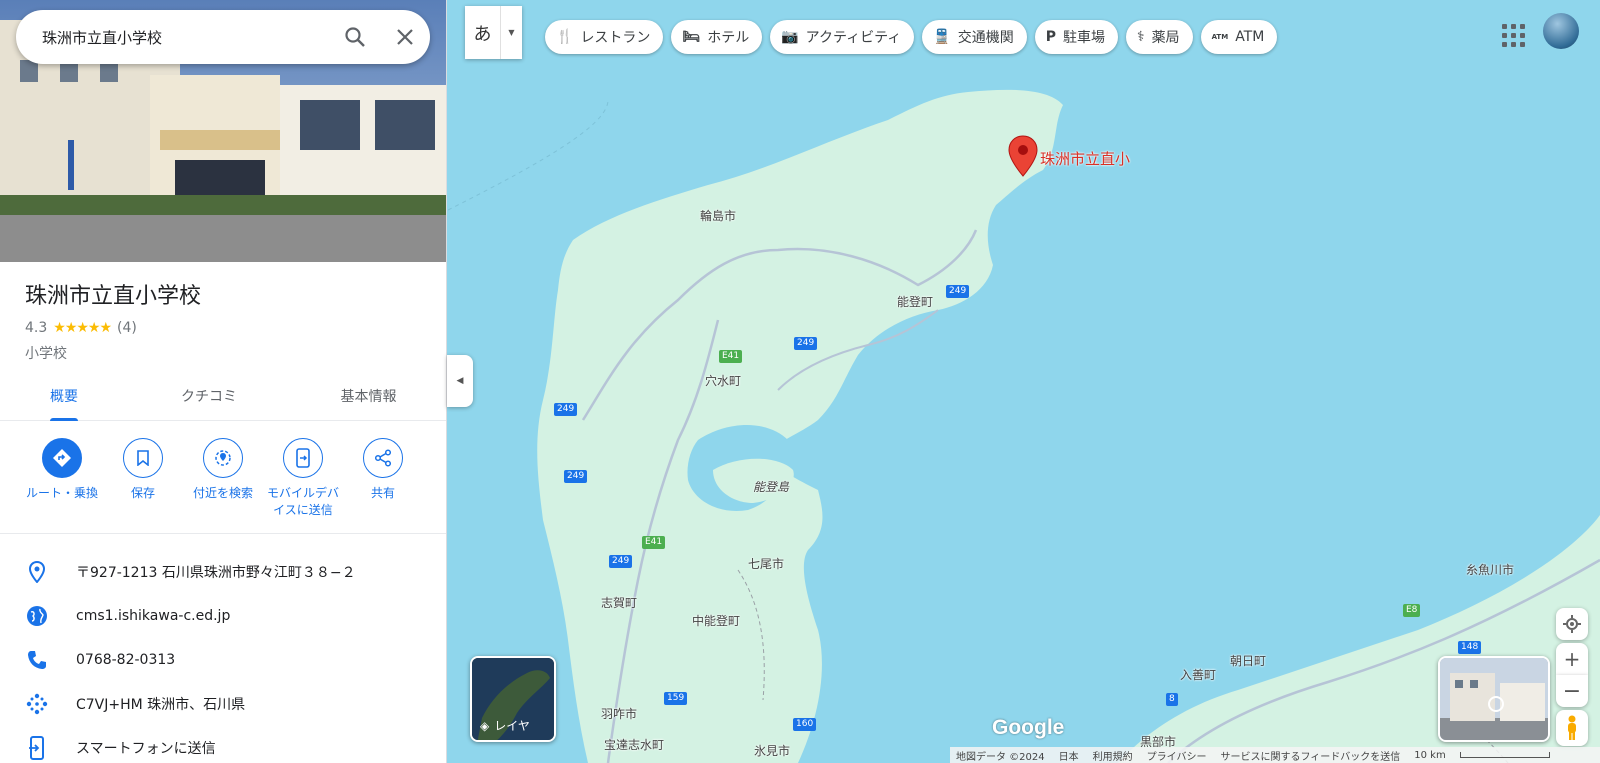  I want to click on camera-icon: 📷, so click(790, 37).